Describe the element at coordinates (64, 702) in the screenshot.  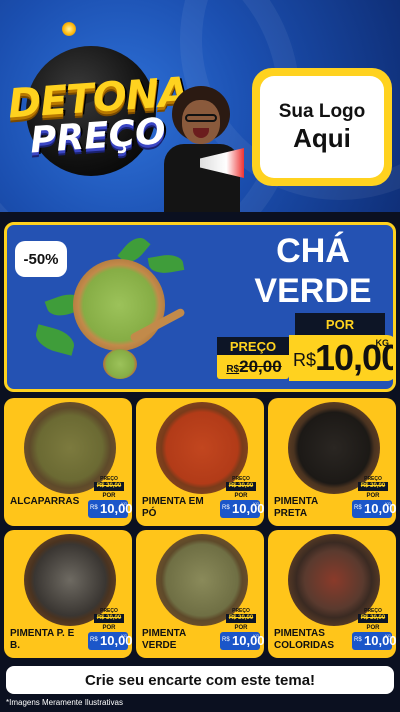
I see `disclaimer-footnote: *Imagens Meramente Ilustrativas` at that location.